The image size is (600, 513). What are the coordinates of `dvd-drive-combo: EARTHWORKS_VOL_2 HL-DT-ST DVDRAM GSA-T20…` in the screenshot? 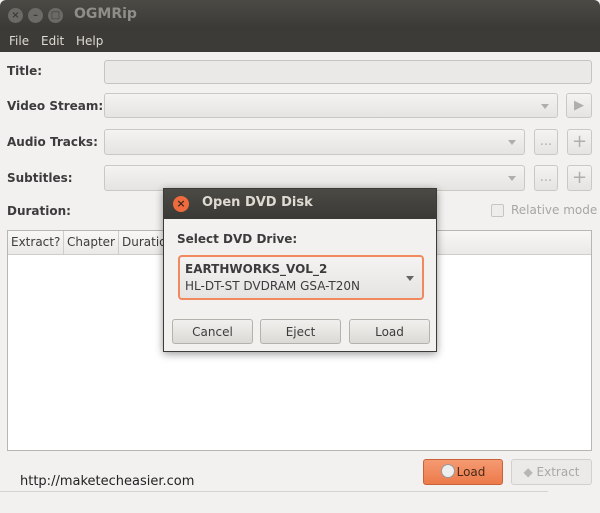 It's located at (301, 277).